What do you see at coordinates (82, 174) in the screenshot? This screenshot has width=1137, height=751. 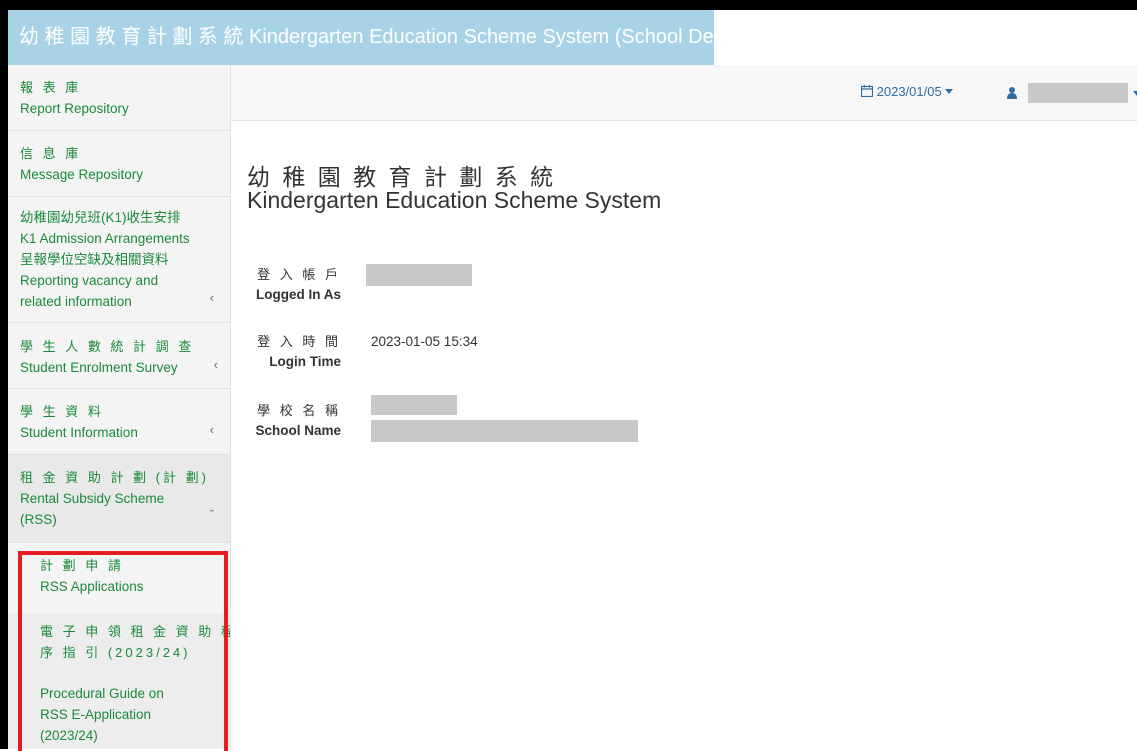 I see `sidebar-item-label-en: Message Repository` at bounding box center [82, 174].